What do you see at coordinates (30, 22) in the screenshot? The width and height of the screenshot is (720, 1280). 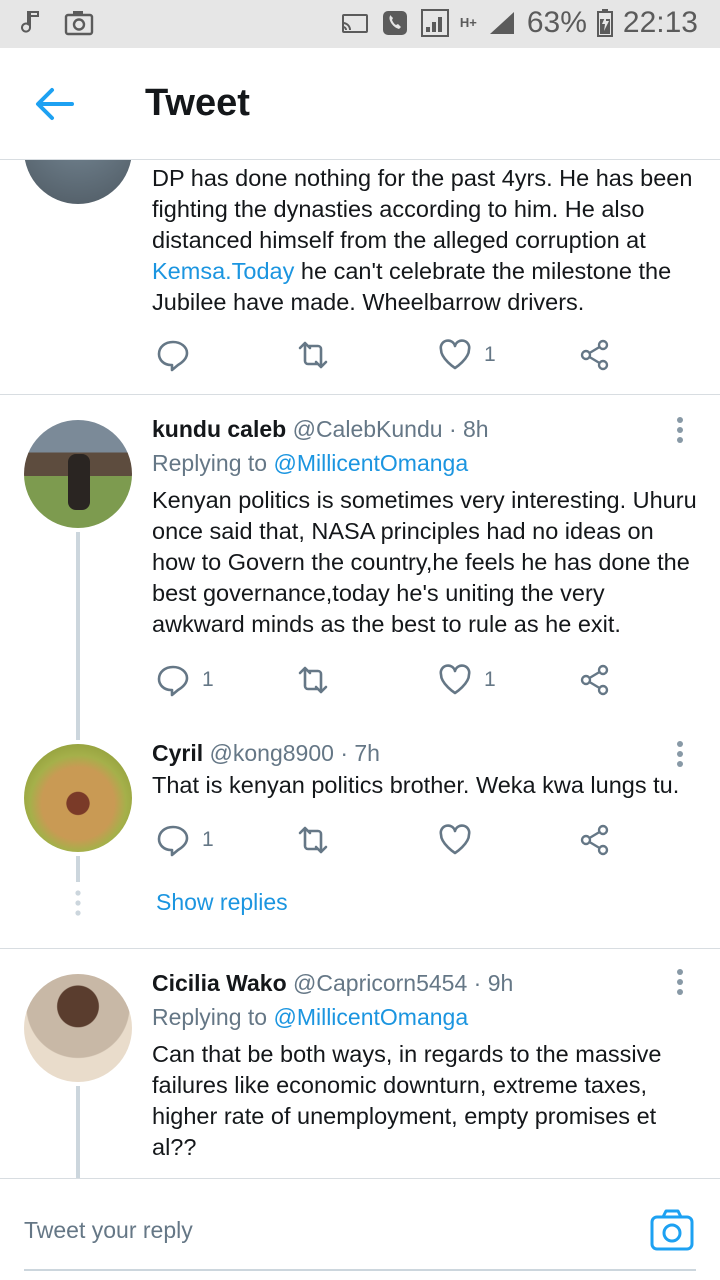 I see `music-note-icon` at bounding box center [30, 22].